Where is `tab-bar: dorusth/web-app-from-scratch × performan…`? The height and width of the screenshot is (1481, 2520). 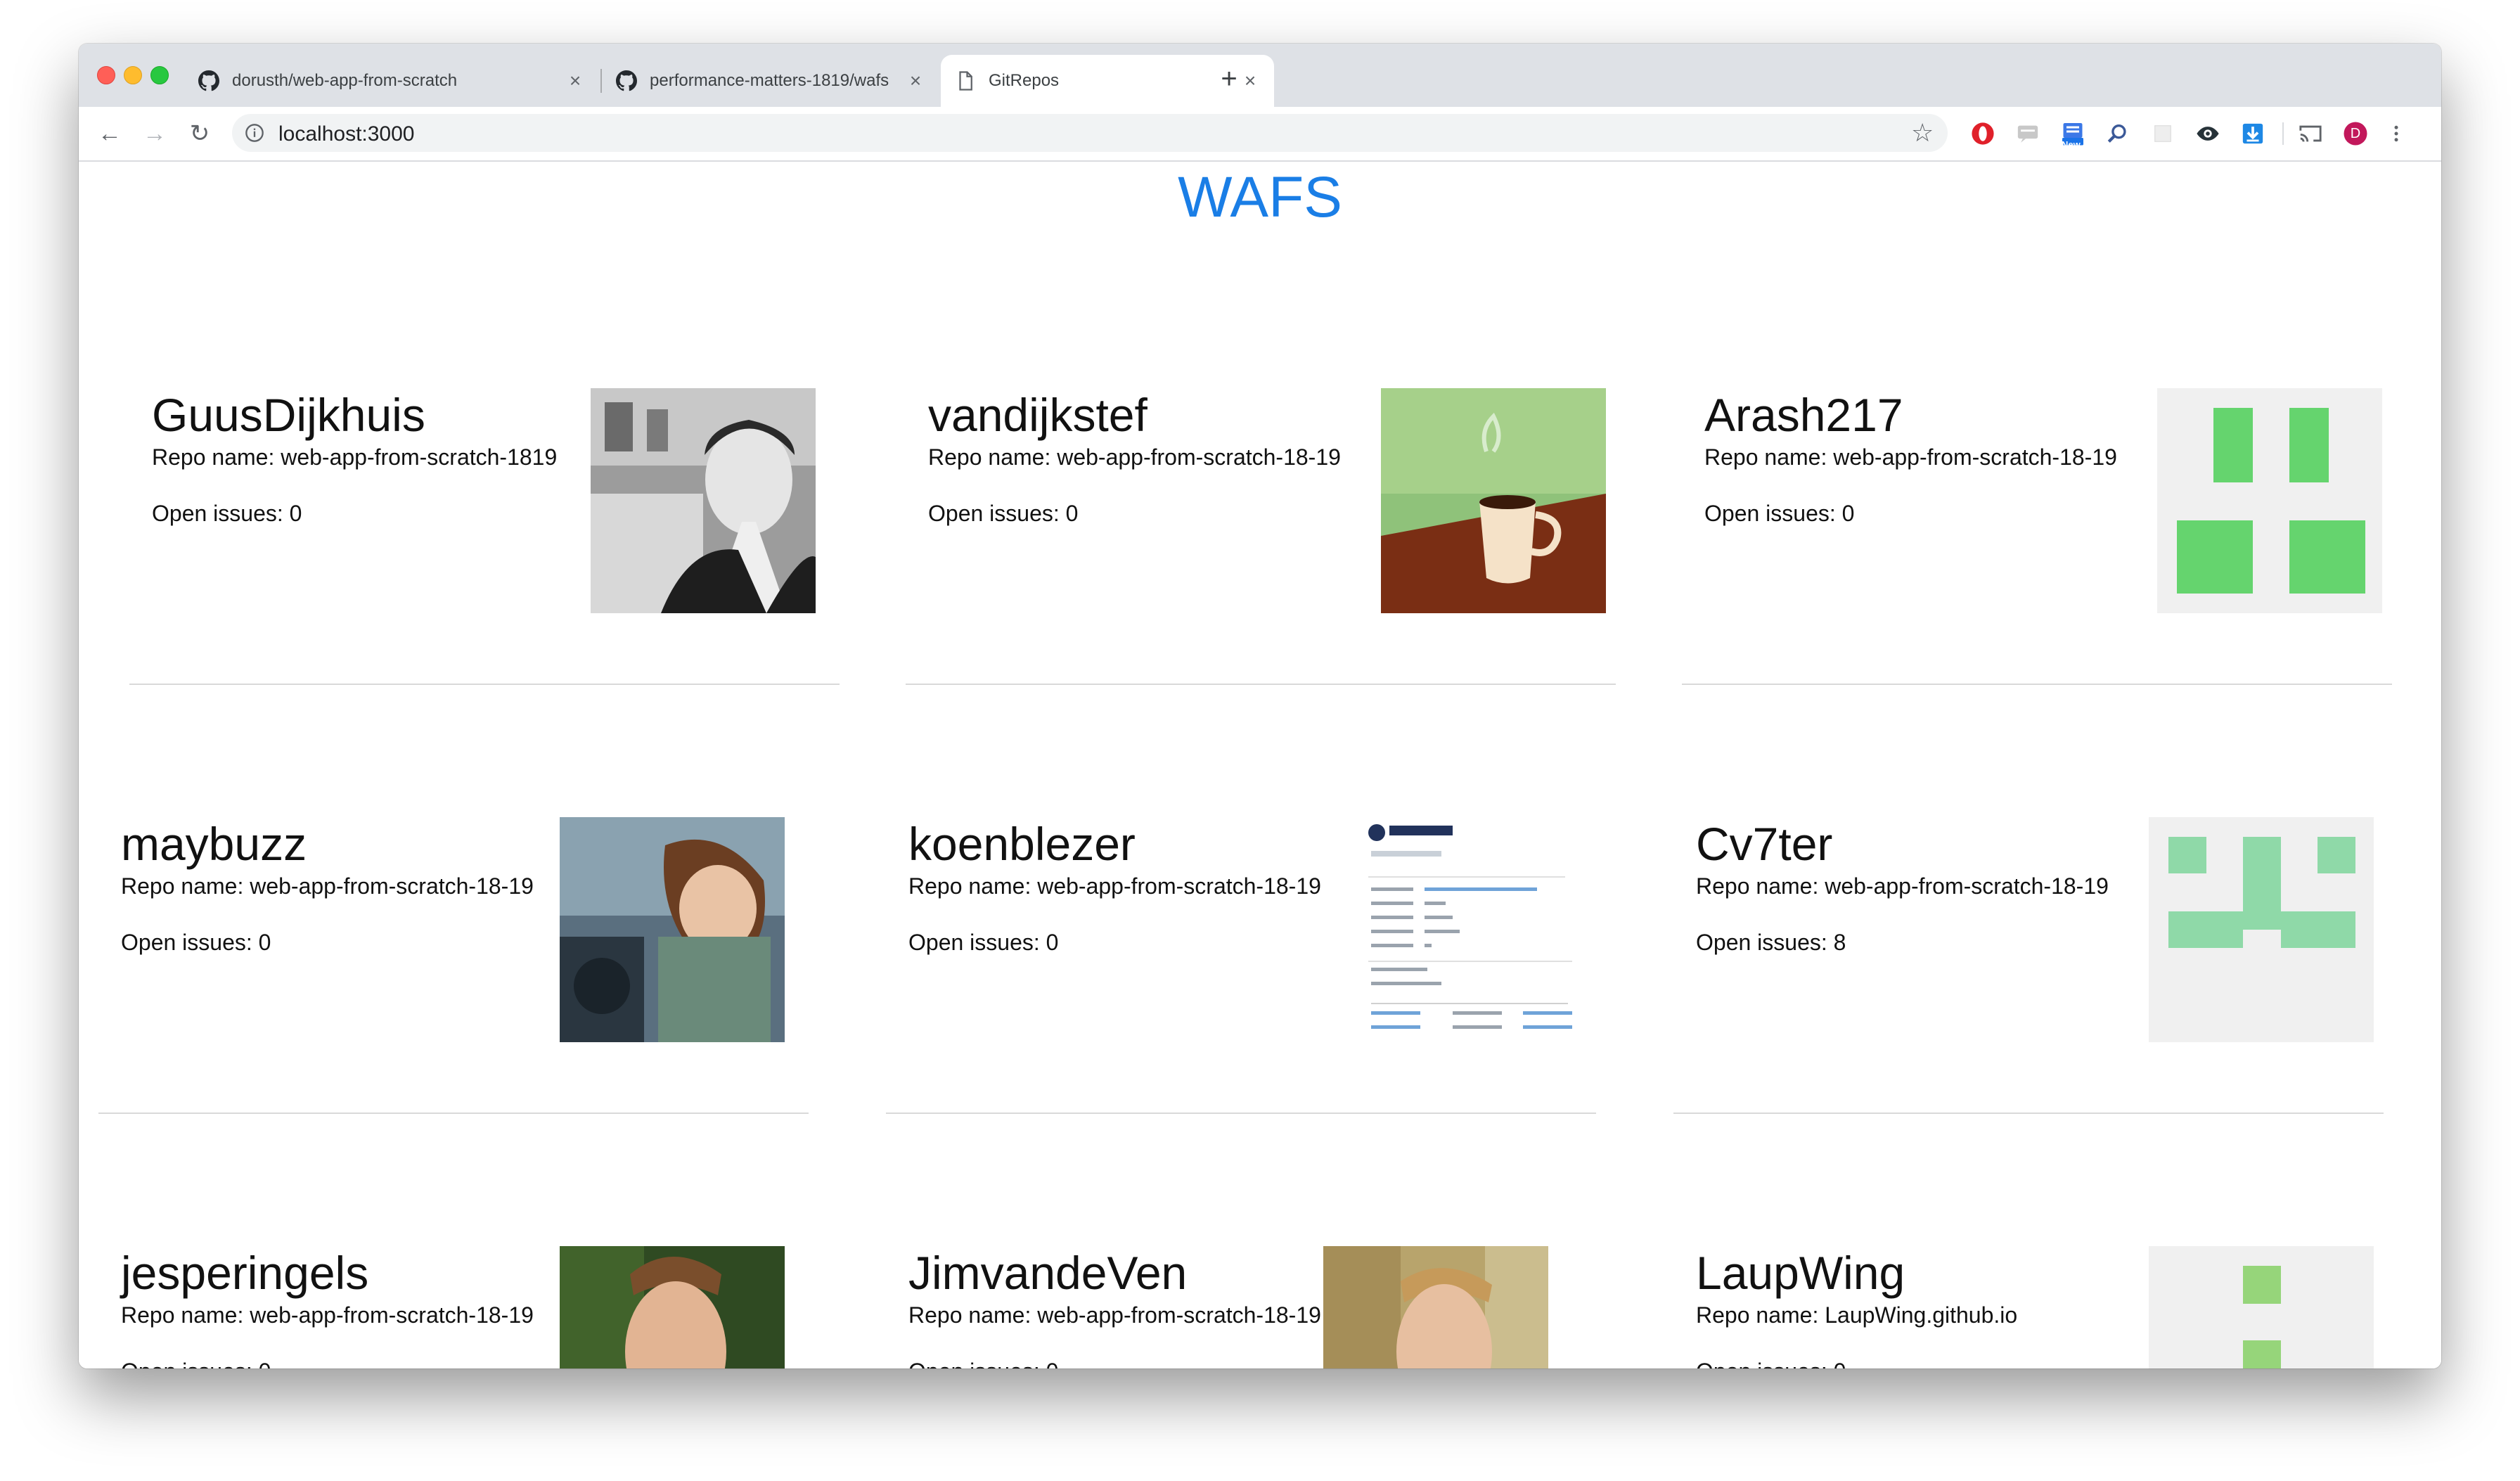
tab-bar: dorusth/web-app-from-scratch × performan… is located at coordinates (1260, 75).